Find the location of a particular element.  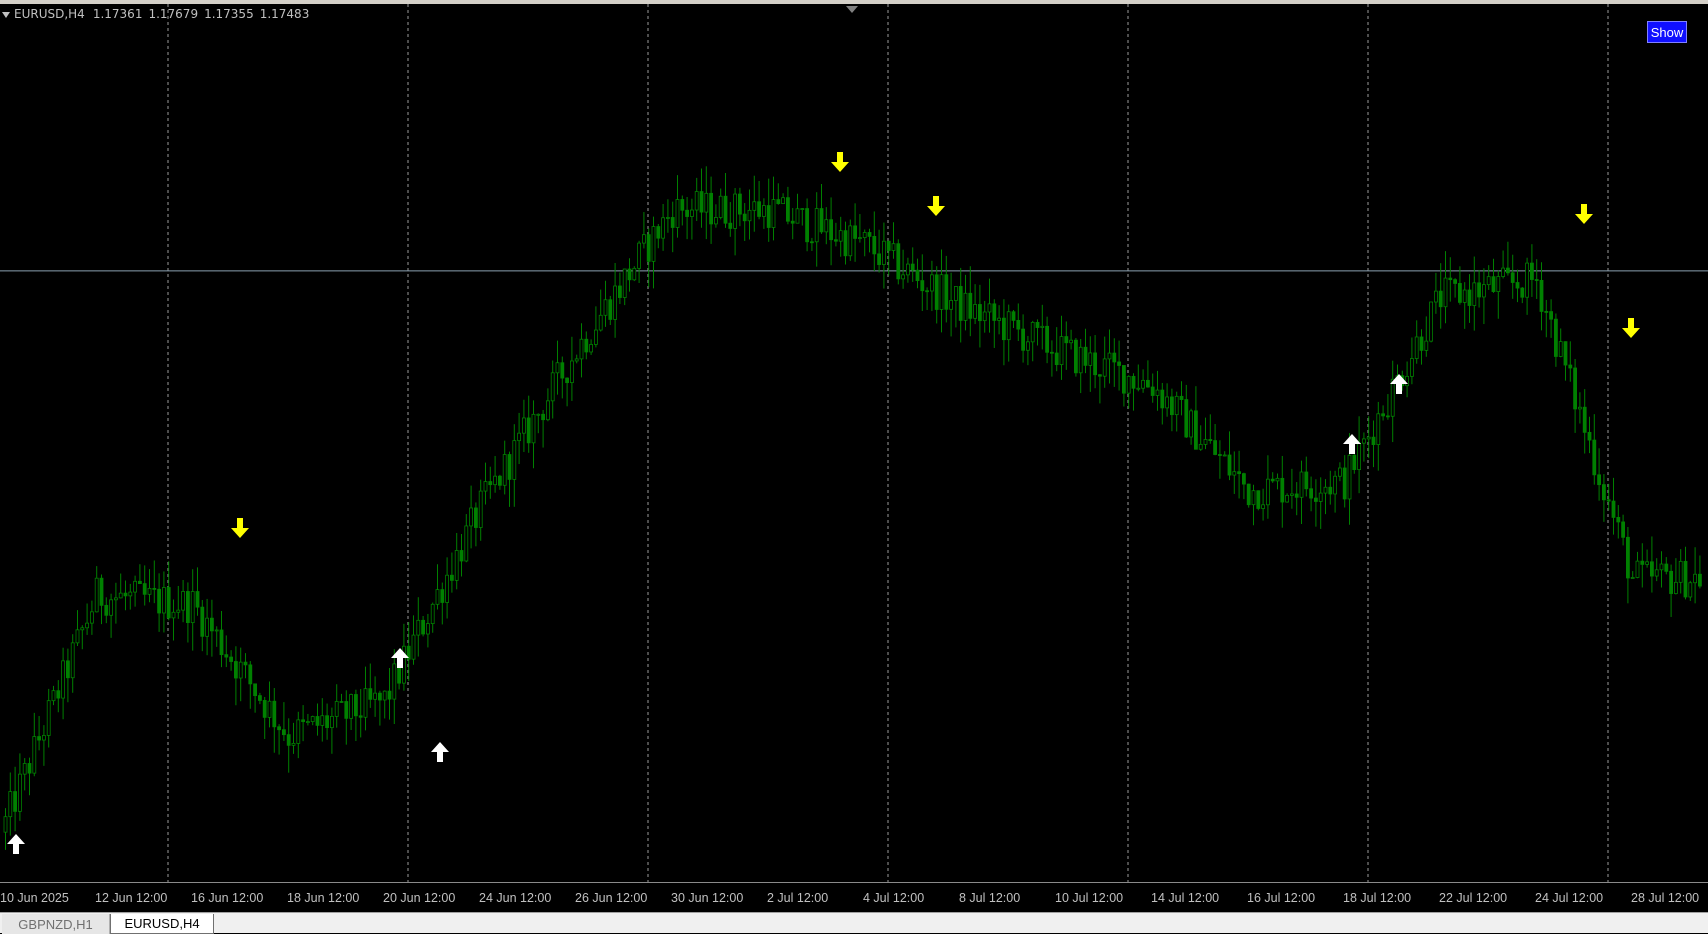

high-price: 1.17679 is located at coordinates (173, 14).